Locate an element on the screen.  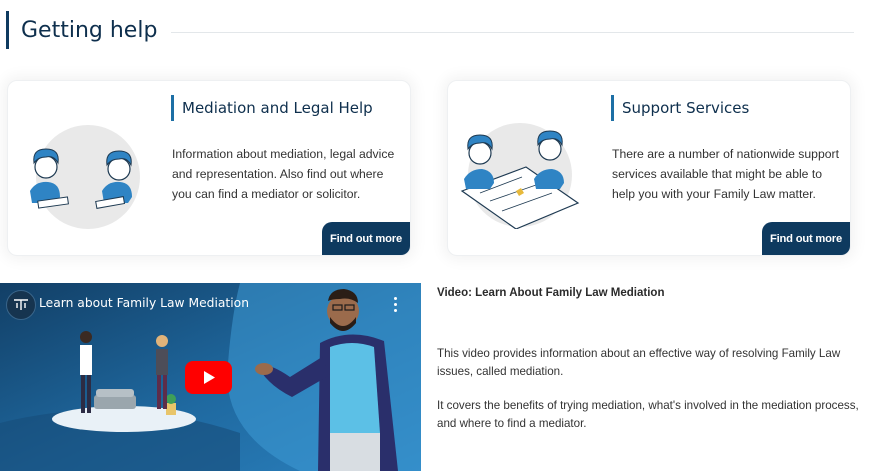
video-title: Learn about Family Law Mediation is located at coordinates (144, 303).